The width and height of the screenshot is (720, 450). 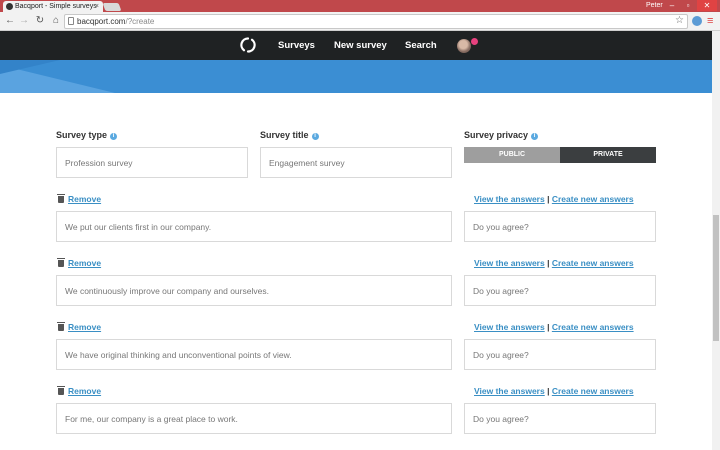 I want to click on scrollbar-thumb, so click(x=716, y=278).